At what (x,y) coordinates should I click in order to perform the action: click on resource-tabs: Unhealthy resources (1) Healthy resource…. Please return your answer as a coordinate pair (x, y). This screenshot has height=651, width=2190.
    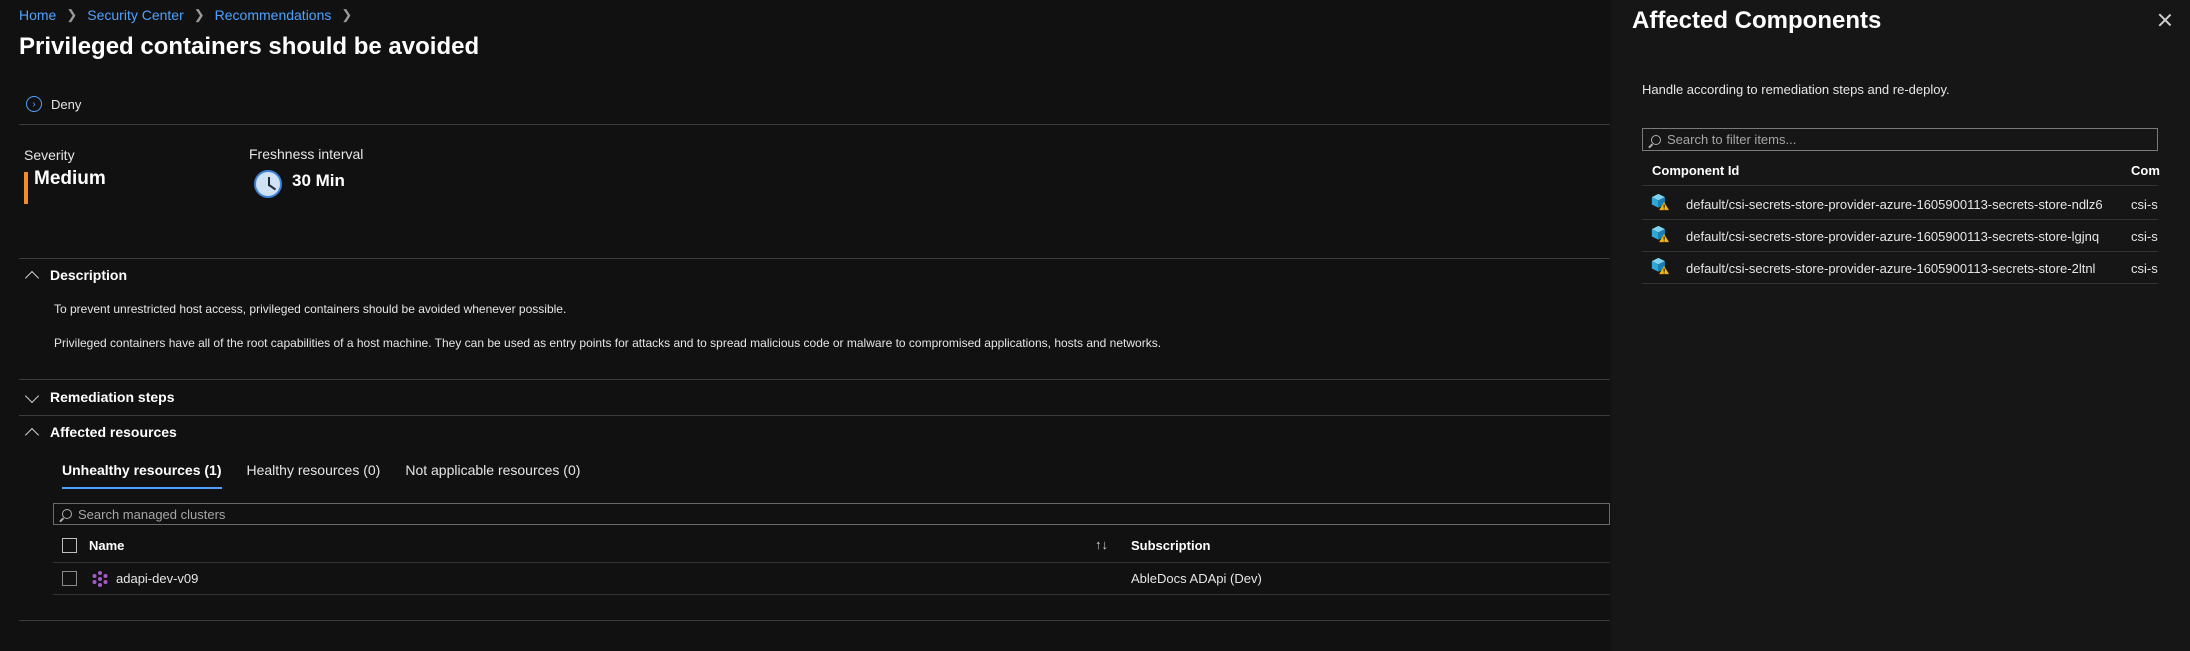
    Looking at the image, I should click on (321, 475).